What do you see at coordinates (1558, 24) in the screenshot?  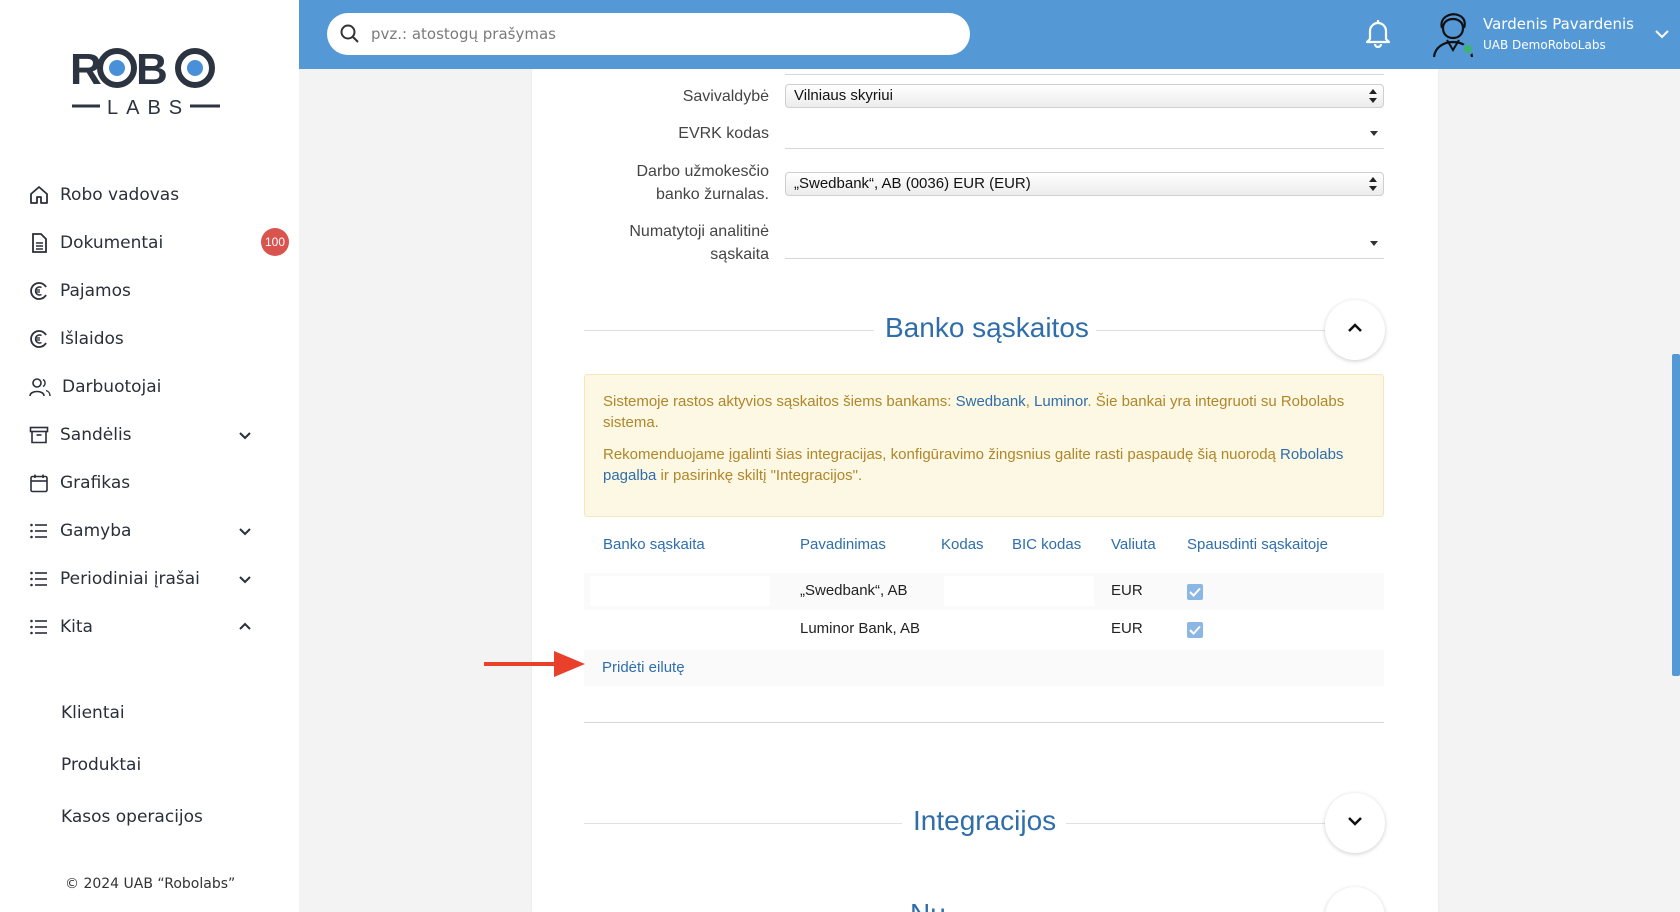 I see `user-name: Vardenis Pavardenis` at bounding box center [1558, 24].